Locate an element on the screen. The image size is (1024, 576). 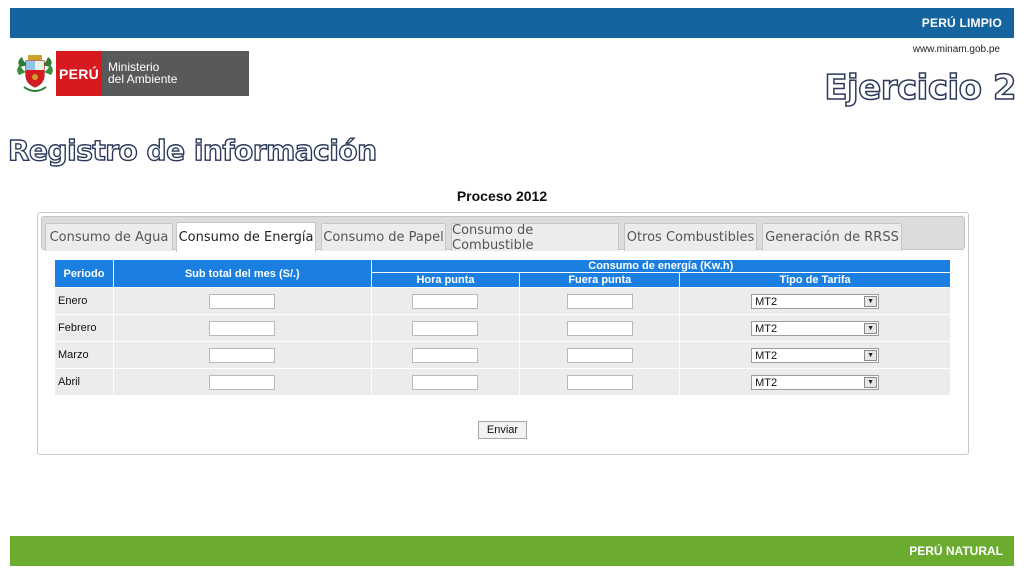
tab-consumo-agua: Consumo de Agua is located at coordinates (109, 237).